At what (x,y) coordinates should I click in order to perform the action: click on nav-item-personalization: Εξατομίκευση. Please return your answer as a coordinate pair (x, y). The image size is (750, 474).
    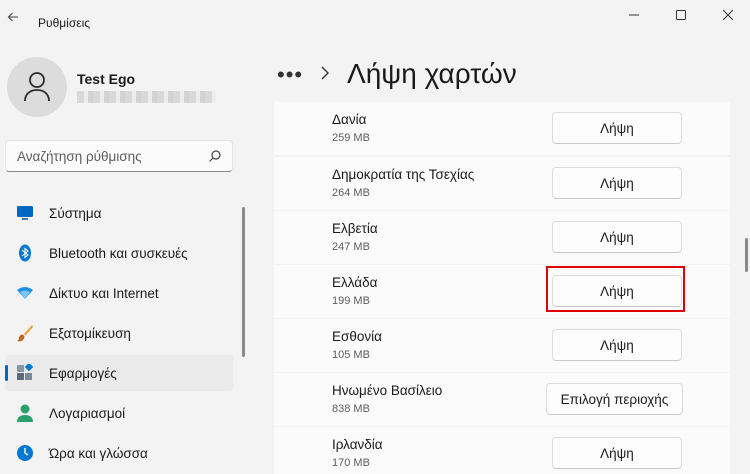
    Looking at the image, I should click on (119, 333).